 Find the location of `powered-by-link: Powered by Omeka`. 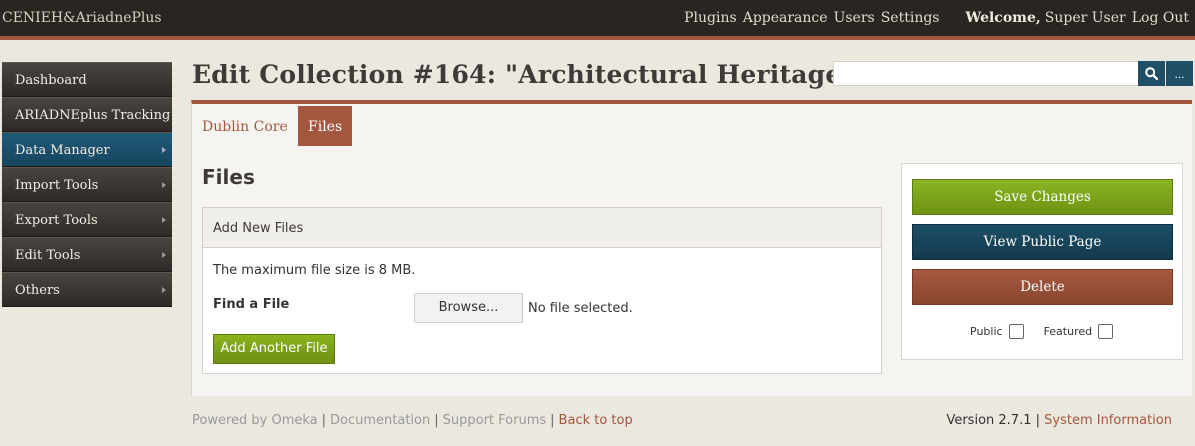

powered-by-link: Powered by Omeka is located at coordinates (255, 420).